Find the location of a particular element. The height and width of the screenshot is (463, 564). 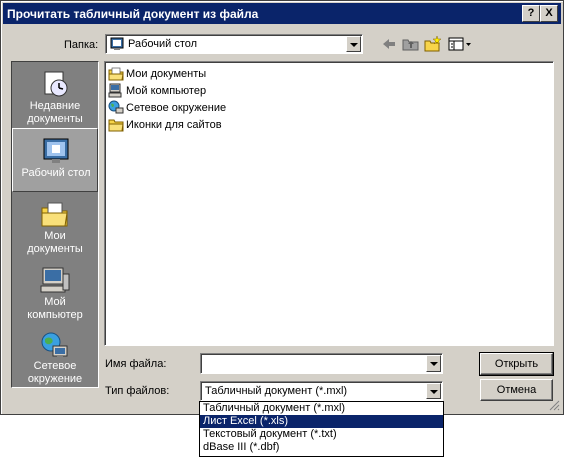

place-network-label-1: Сетевое is located at coordinates (55, 366).